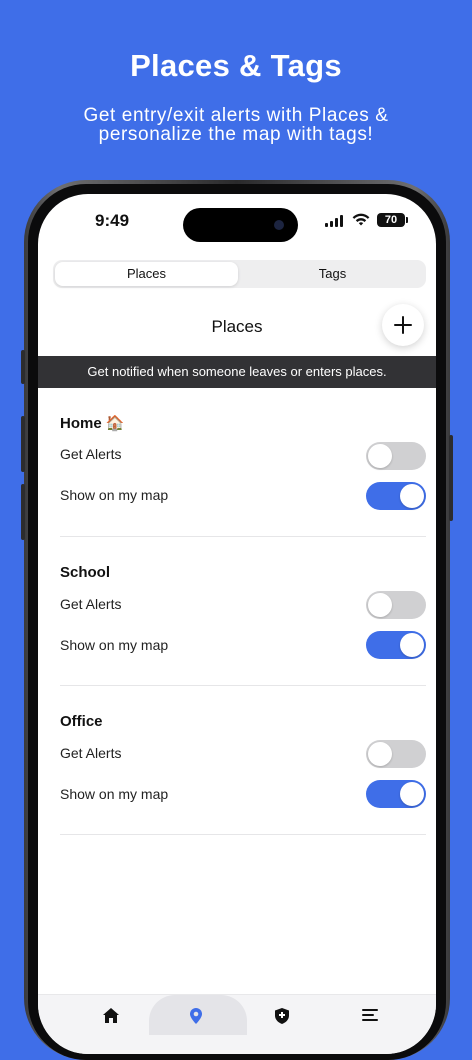 The height and width of the screenshot is (1060, 472). I want to click on home-icon, so click(111, 1015).